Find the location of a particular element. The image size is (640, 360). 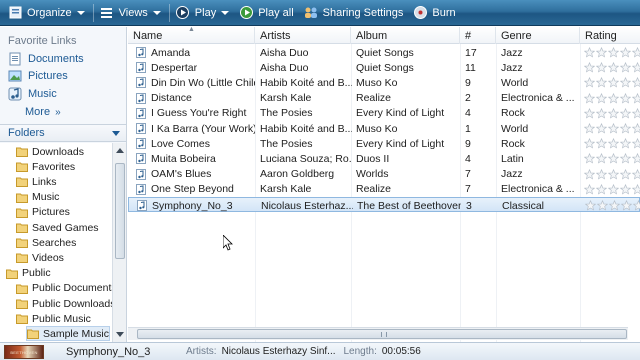

folder-tree-item: Links is located at coordinates (36, 181).